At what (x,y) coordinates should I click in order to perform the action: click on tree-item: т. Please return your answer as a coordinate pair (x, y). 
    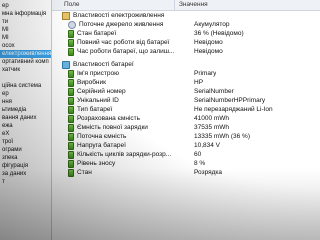
    Looking at the image, I should click on (25, 182).